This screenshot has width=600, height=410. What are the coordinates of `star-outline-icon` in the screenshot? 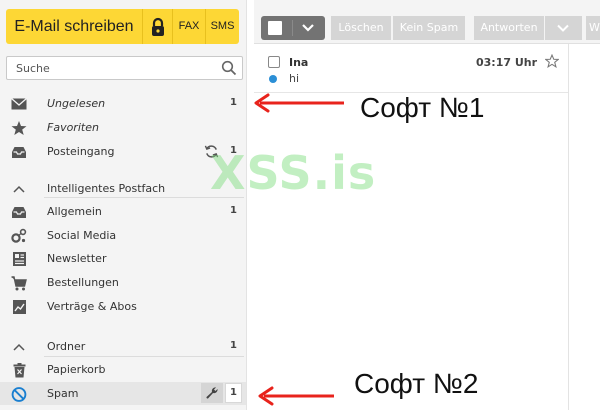 It's located at (552, 61).